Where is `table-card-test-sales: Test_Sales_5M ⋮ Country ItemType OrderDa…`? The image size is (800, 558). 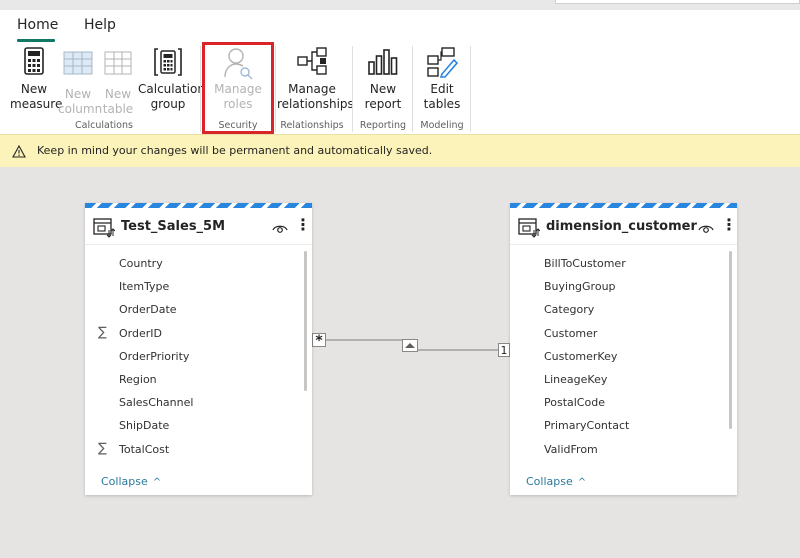 table-card-test-sales: Test_Sales_5M ⋮ Country ItemType OrderDa… is located at coordinates (198, 349).